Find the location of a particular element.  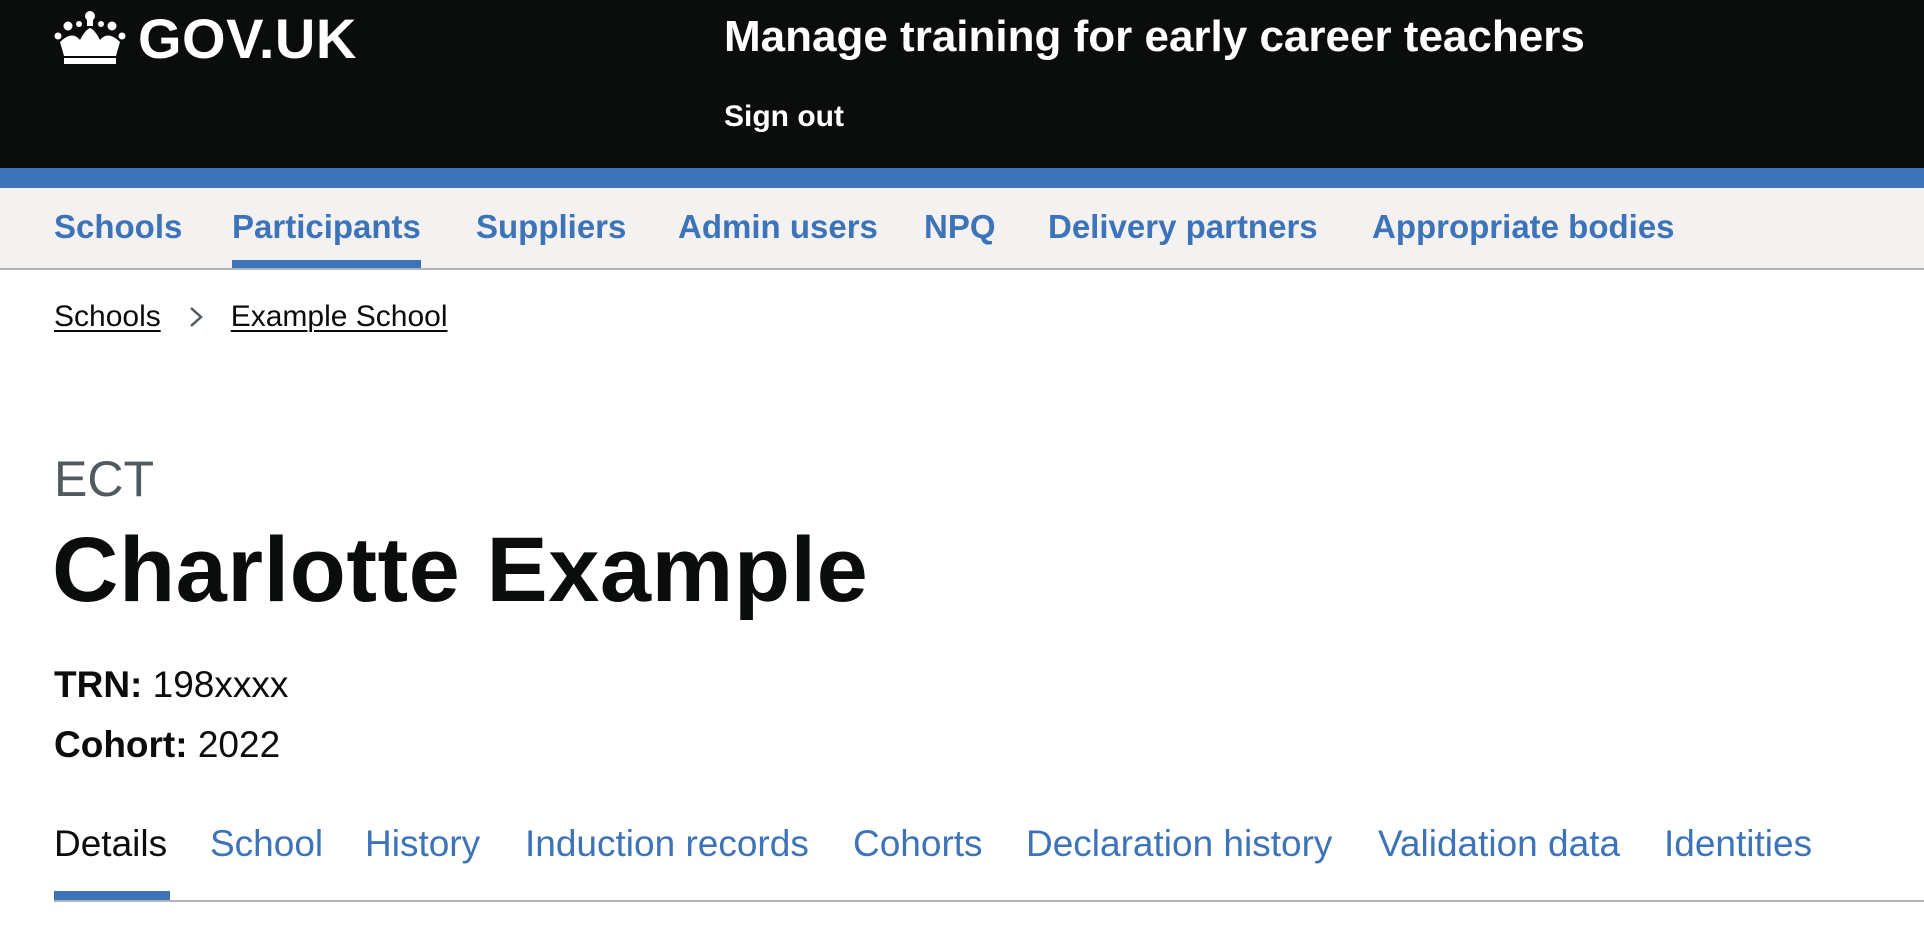

nav-item-participants: Participants is located at coordinates (326, 238).